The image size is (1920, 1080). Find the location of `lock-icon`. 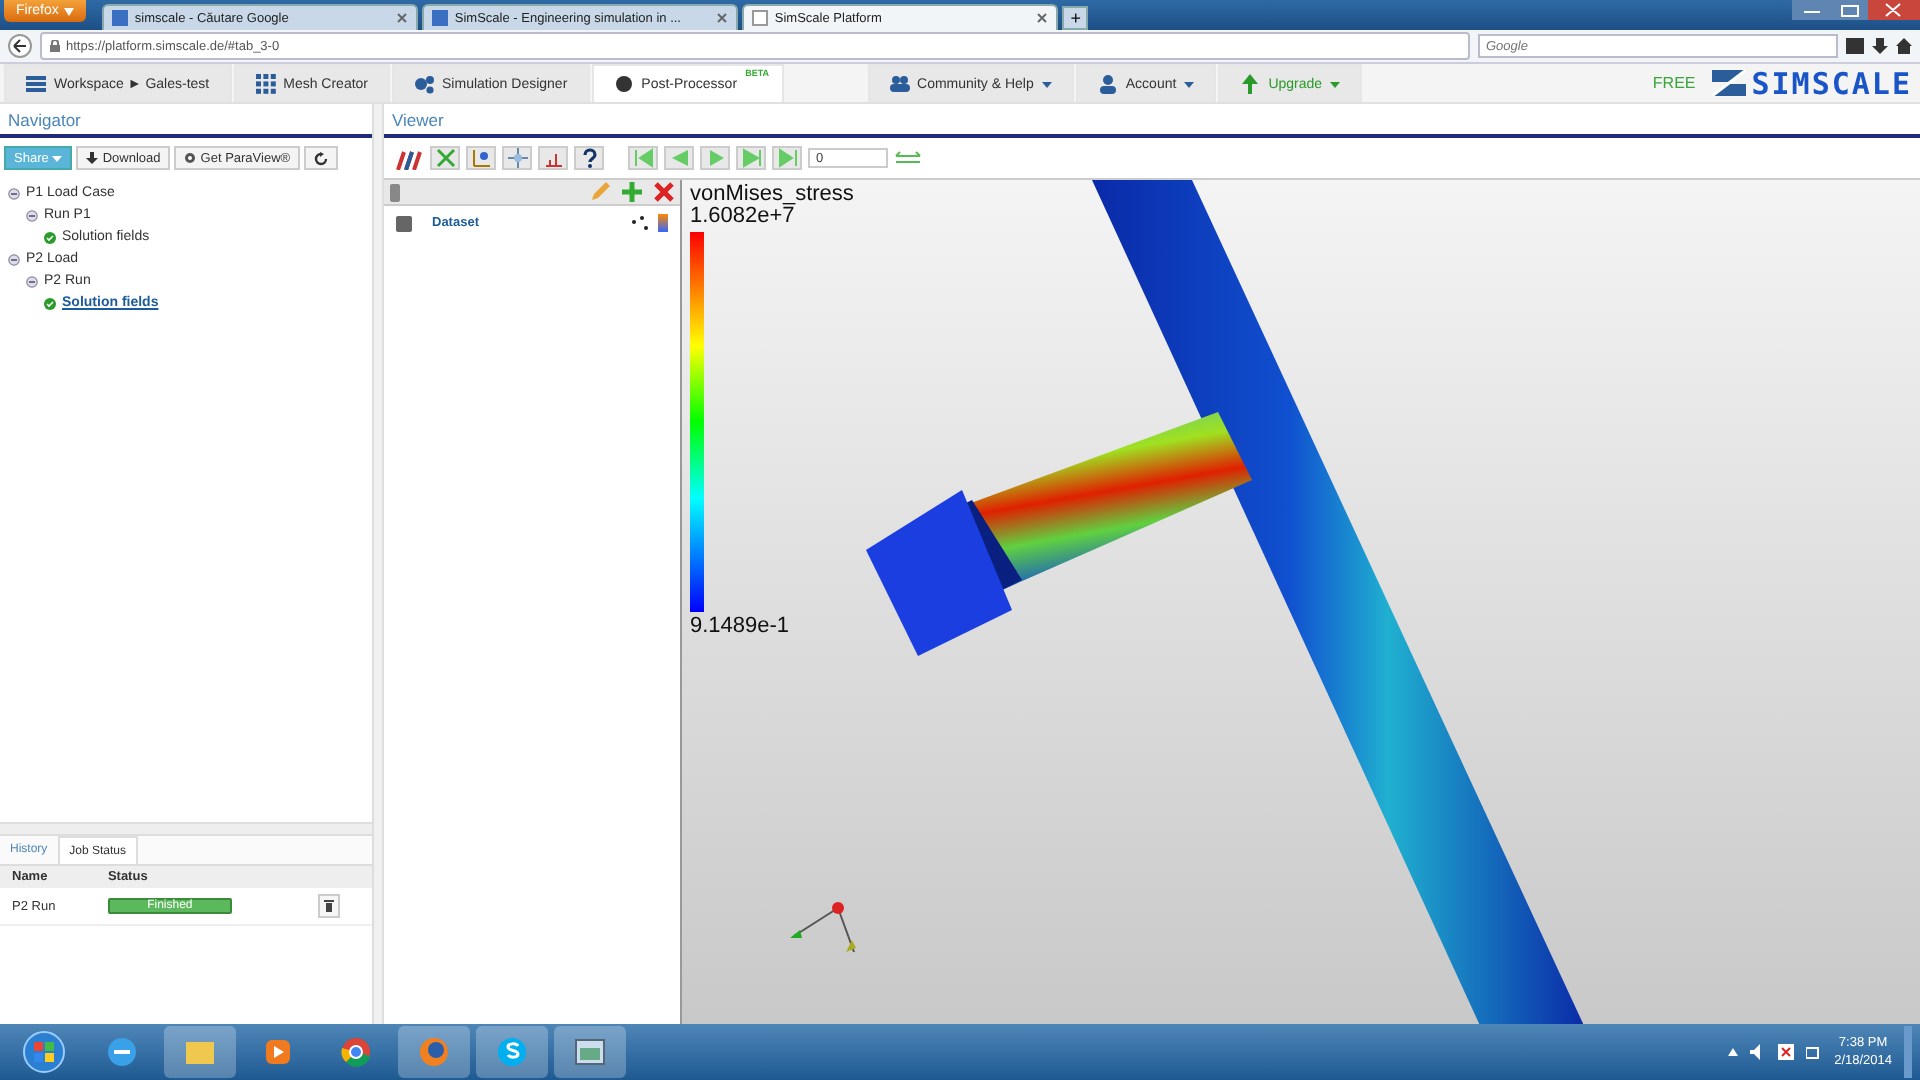

lock-icon is located at coordinates (55, 46).